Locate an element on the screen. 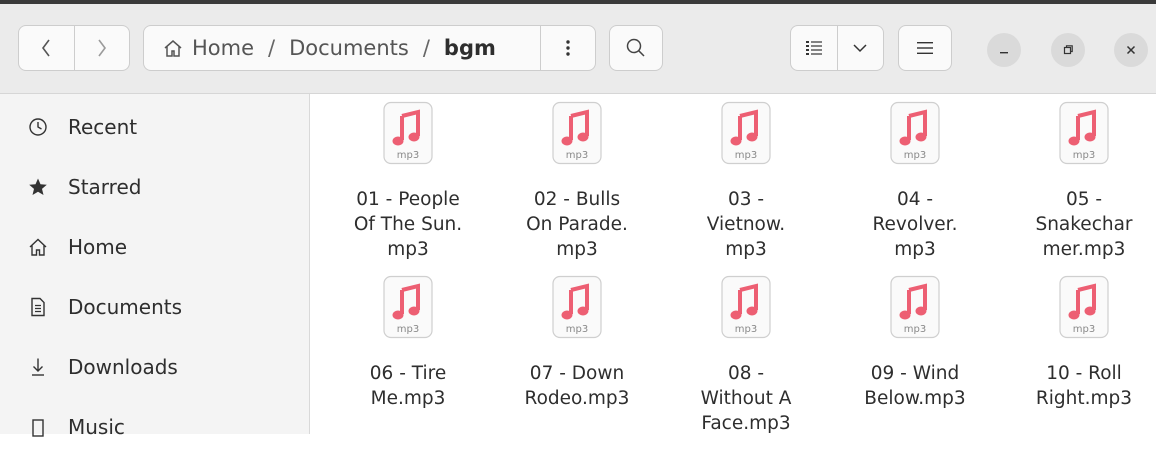 This screenshot has height=452, width=1156. sidebar-item-starred: Starred is located at coordinates (155, 187).